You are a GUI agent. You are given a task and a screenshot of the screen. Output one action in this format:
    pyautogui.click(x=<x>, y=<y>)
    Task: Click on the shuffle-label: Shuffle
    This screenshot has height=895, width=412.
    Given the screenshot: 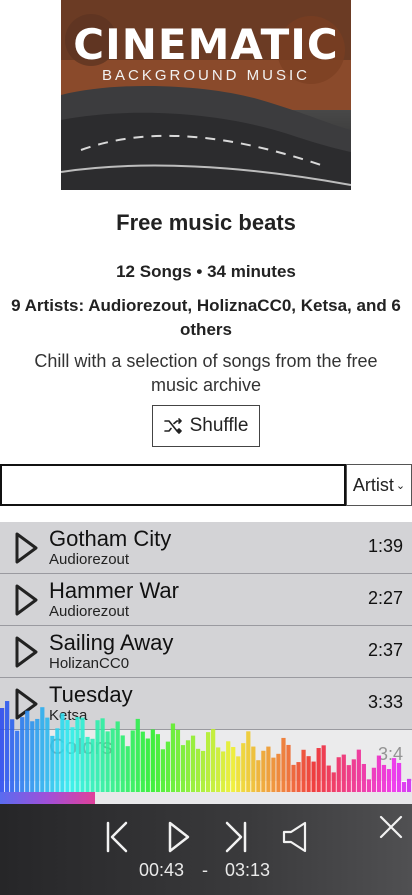 What is the action you would take?
    pyautogui.click(x=219, y=425)
    